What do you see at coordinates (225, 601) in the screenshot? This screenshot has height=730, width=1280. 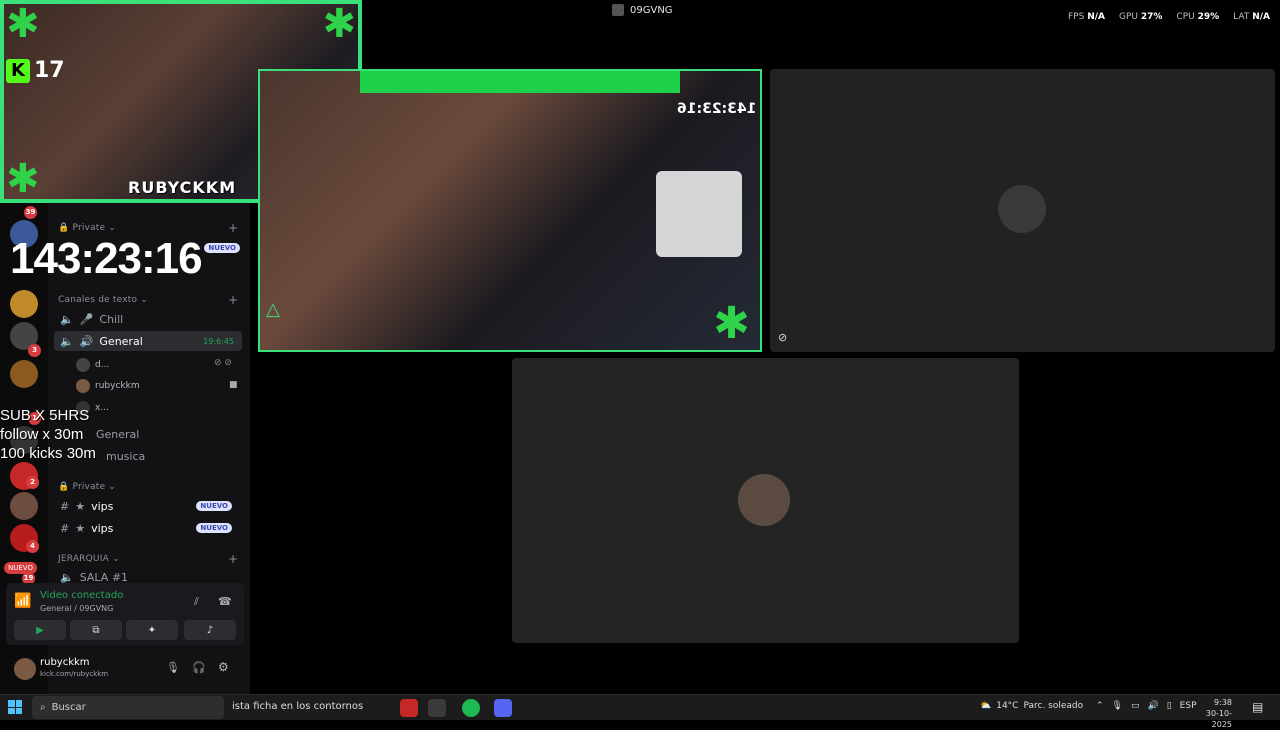 I see `disconnect-icon: ☎` at bounding box center [225, 601].